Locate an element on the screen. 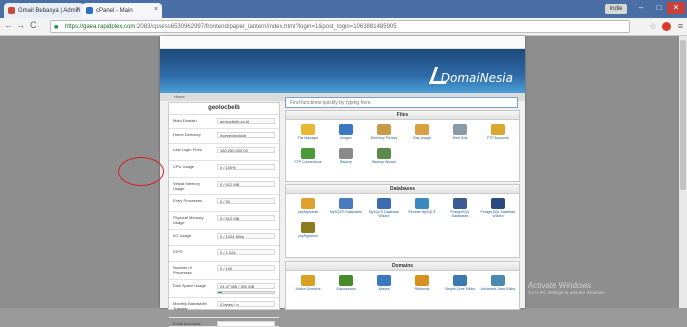 Image resolution: width=687 pixels, height=327 pixels. tab-label: Gmail Bebasya | Admin is located at coordinates (49, 10).